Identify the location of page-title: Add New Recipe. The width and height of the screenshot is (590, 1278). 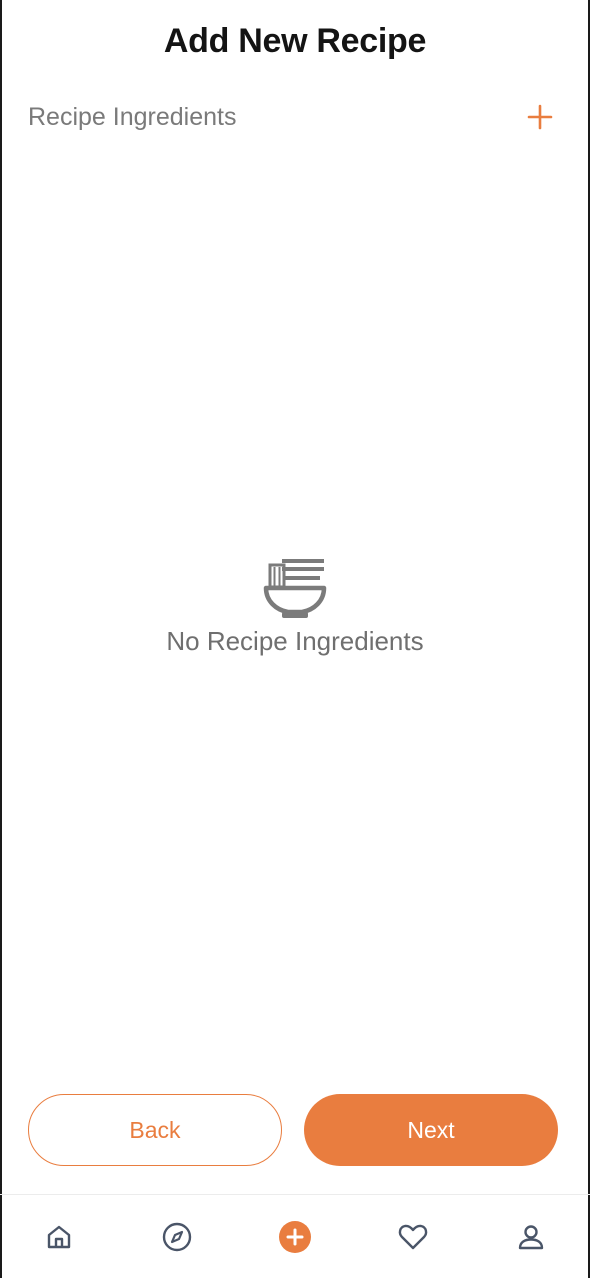
(295, 41).